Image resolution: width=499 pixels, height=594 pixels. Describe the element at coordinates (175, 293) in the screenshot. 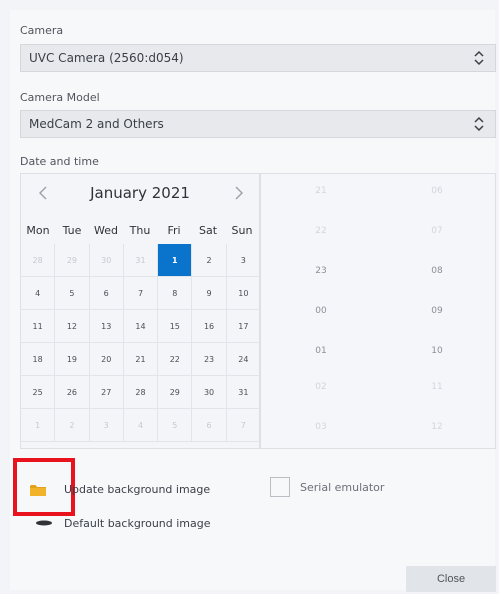

I see `calendar-day: 8` at that location.